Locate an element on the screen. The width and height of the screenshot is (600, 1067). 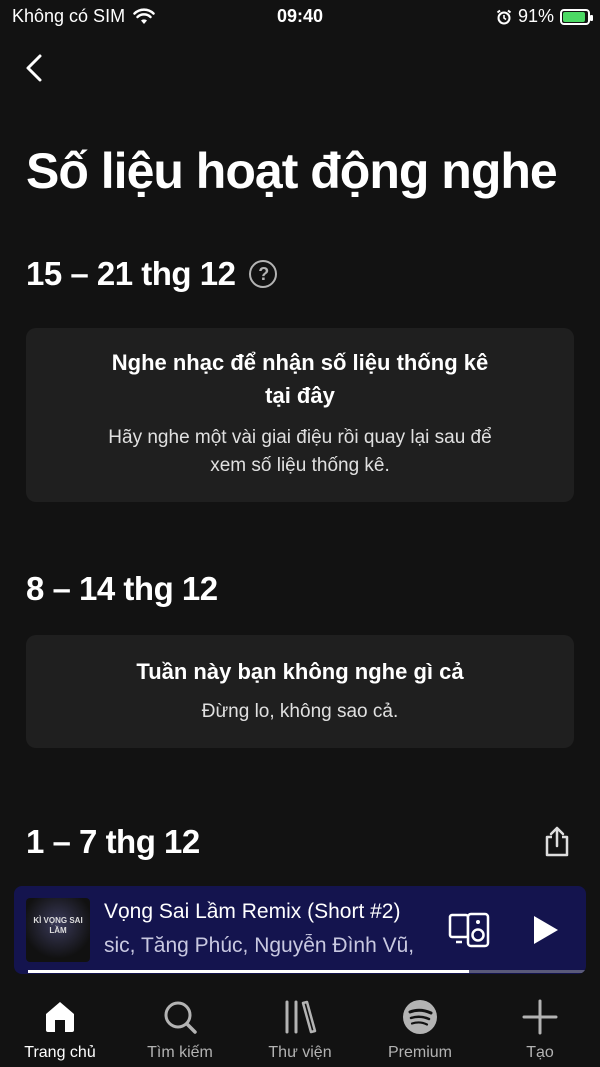
nav-library-label: Thư viện is located at coordinates (300, 1052).